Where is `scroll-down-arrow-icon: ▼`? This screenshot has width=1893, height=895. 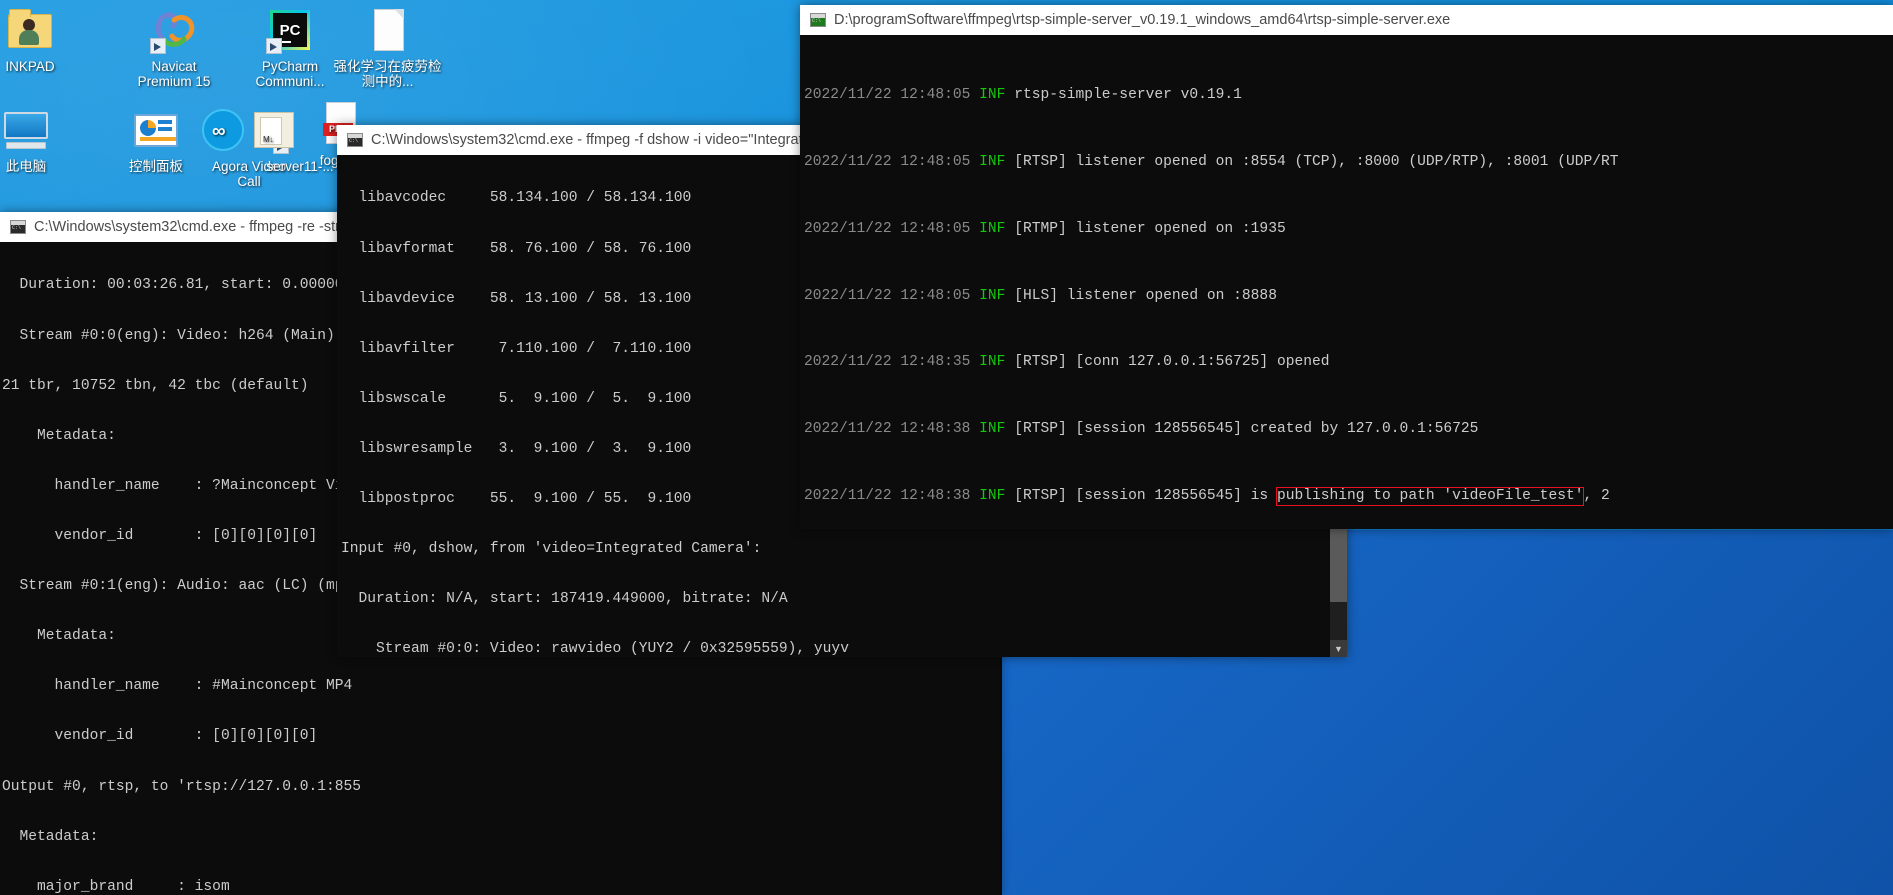
scroll-down-arrow-icon: ▼ is located at coordinates (1338, 648).